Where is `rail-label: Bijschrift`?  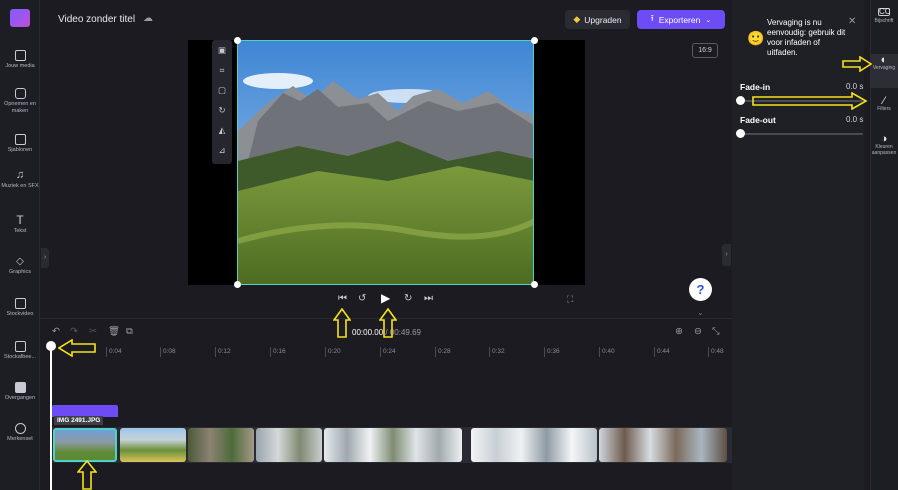
rail-label: Bijschrift is located at coordinates (884, 21).